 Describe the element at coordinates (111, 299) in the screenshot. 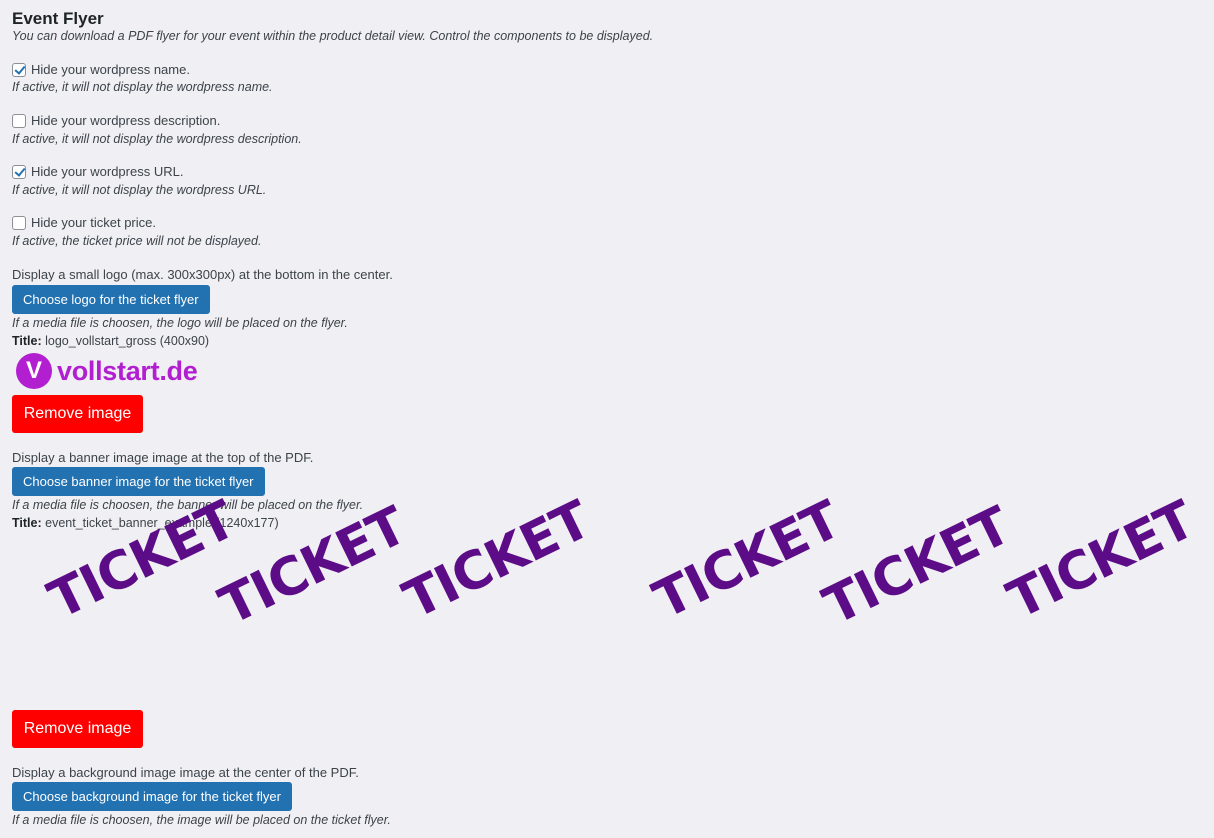

I see `choose-logo-button: Choose logo for the ticket flyer` at that location.